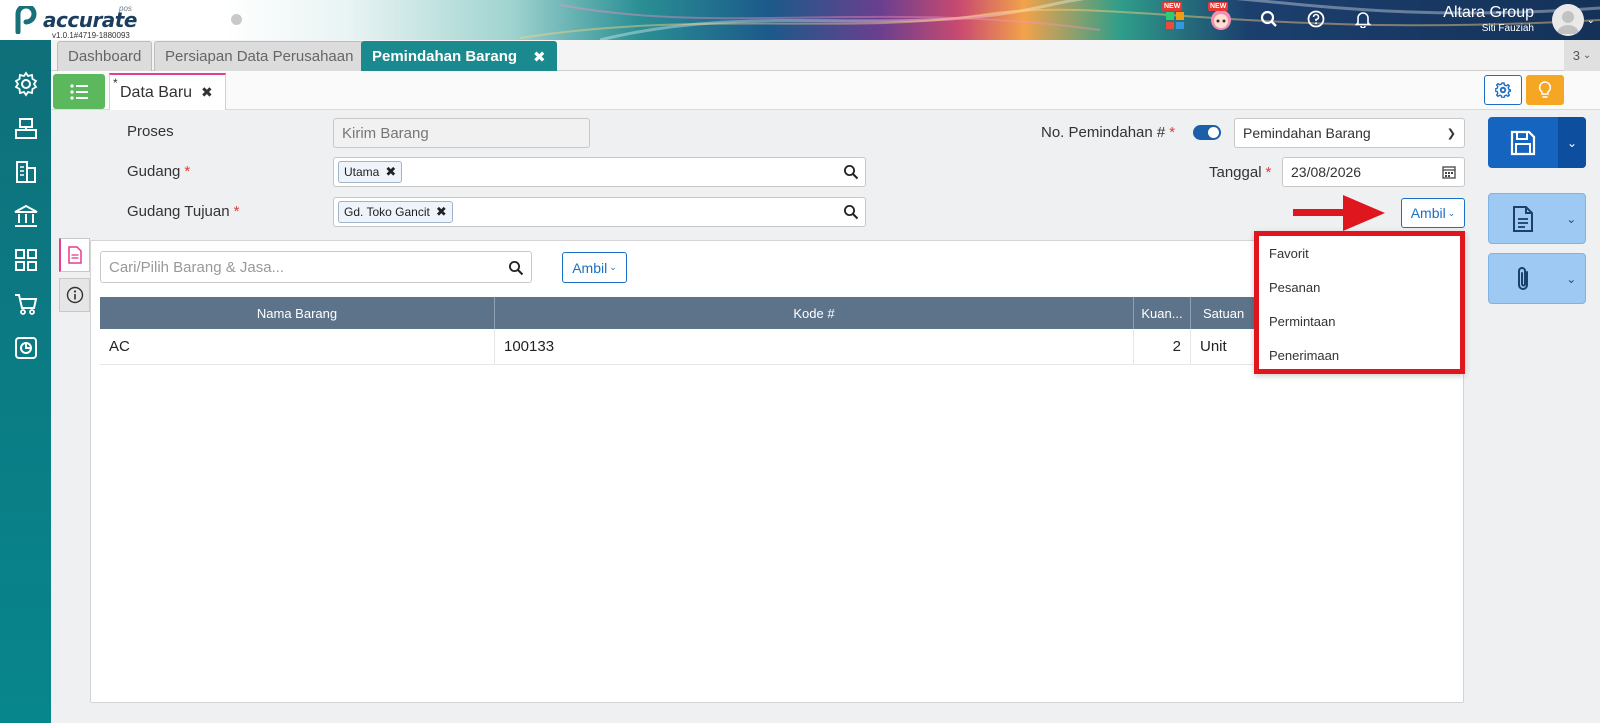 The image size is (1600, 723). Describe the element at coordinates (777, 347) in the screenshot. I see `table-row: AC 100133 2 Unit` at that location.